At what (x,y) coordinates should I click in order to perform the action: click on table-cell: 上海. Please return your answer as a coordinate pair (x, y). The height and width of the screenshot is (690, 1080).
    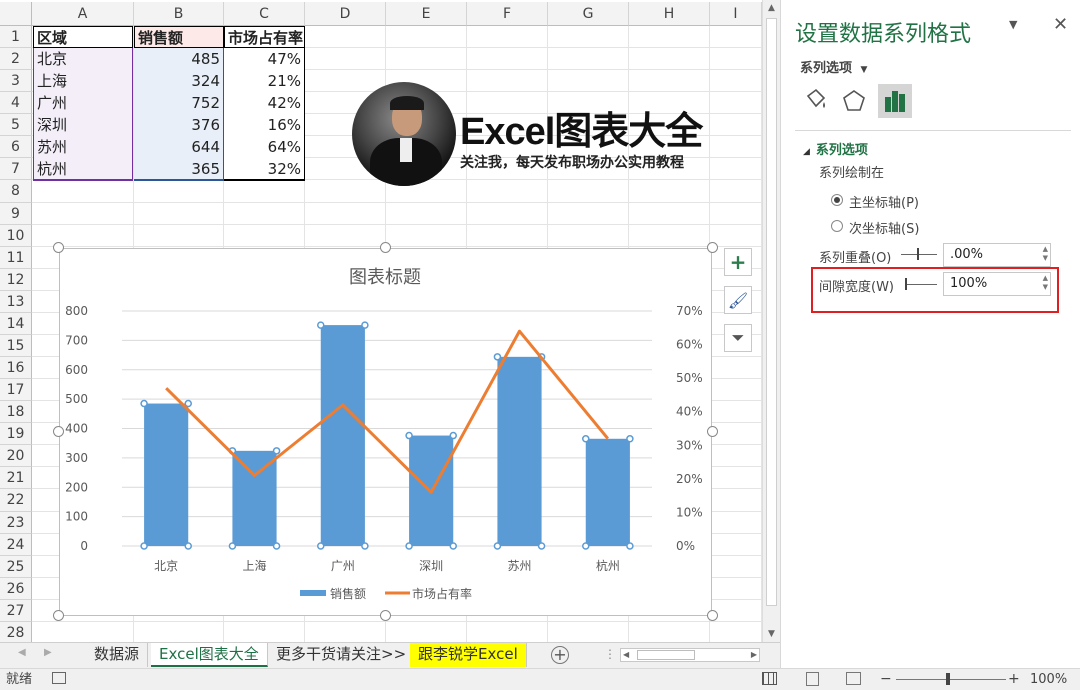
    Looking at the image, I should click on (83, 81).